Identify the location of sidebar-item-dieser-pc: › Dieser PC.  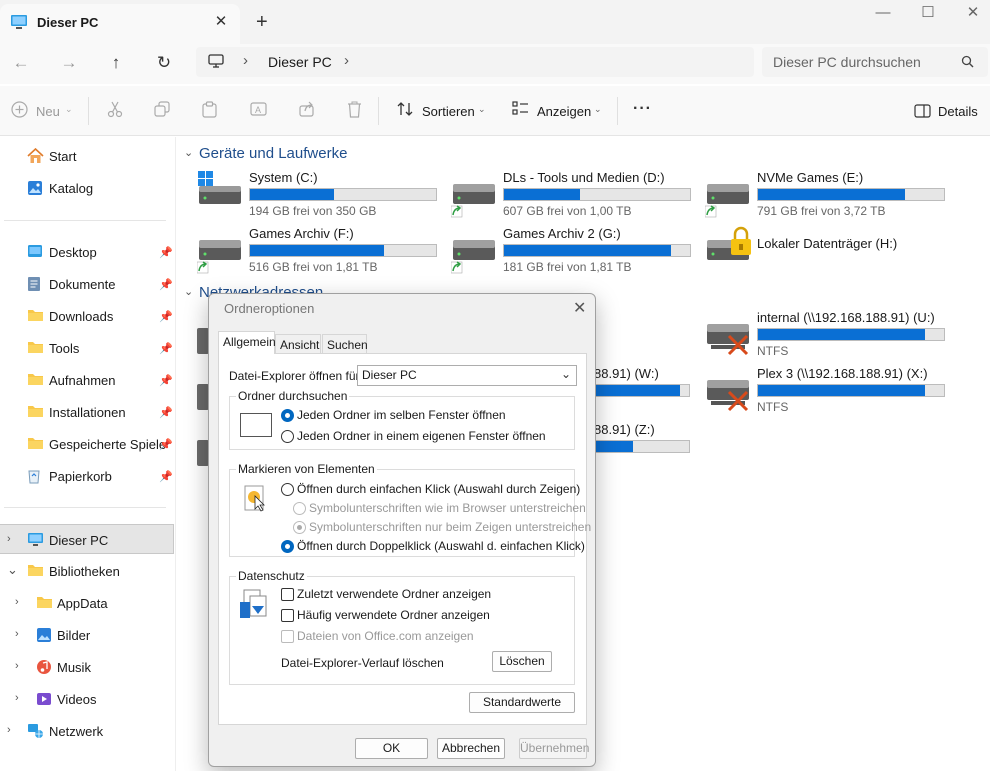
(87, 539).